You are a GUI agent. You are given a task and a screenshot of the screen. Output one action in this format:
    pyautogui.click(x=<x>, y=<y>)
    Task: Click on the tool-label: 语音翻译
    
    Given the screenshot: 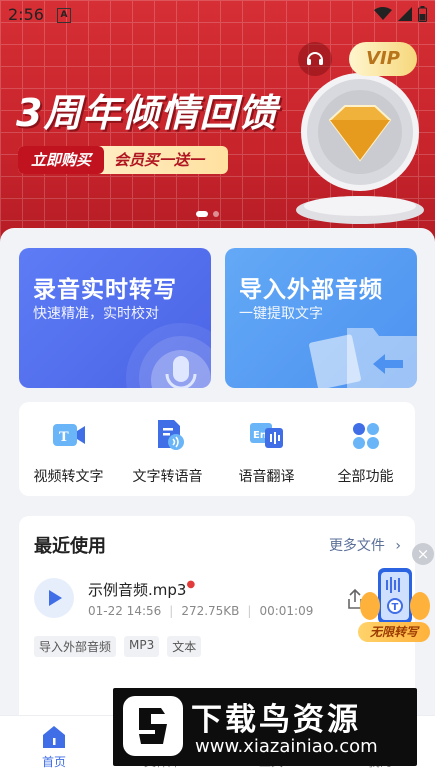 What is the action you would take?
    pyautogui.click(x=266, y=477)
    